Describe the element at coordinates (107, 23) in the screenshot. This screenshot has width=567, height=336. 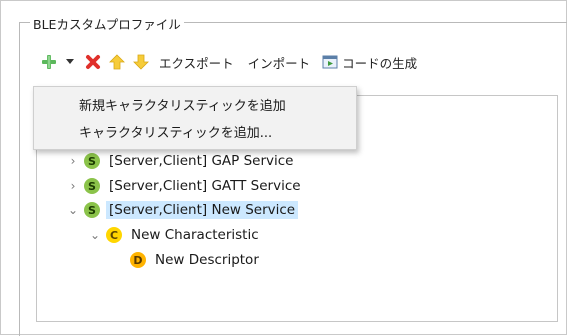
I see `group-title: BLEカスタムプロファイル` at that location.